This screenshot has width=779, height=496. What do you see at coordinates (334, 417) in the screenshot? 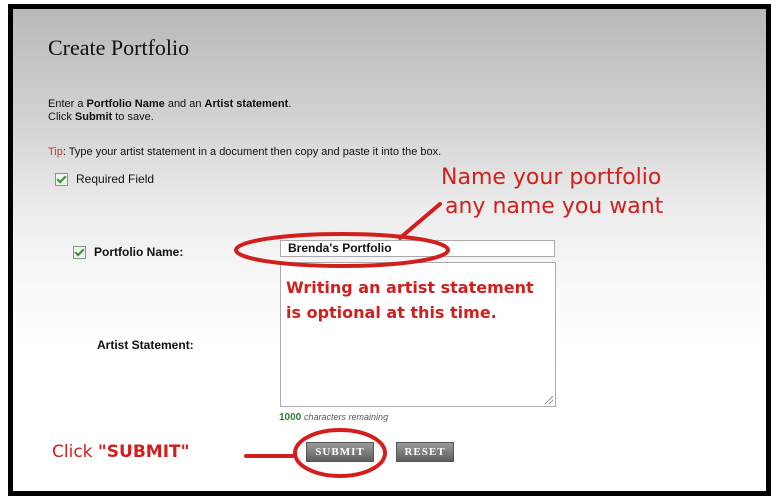
I see `characters-remaining: 1000 characters remaining` at bounding box center [334, 417].